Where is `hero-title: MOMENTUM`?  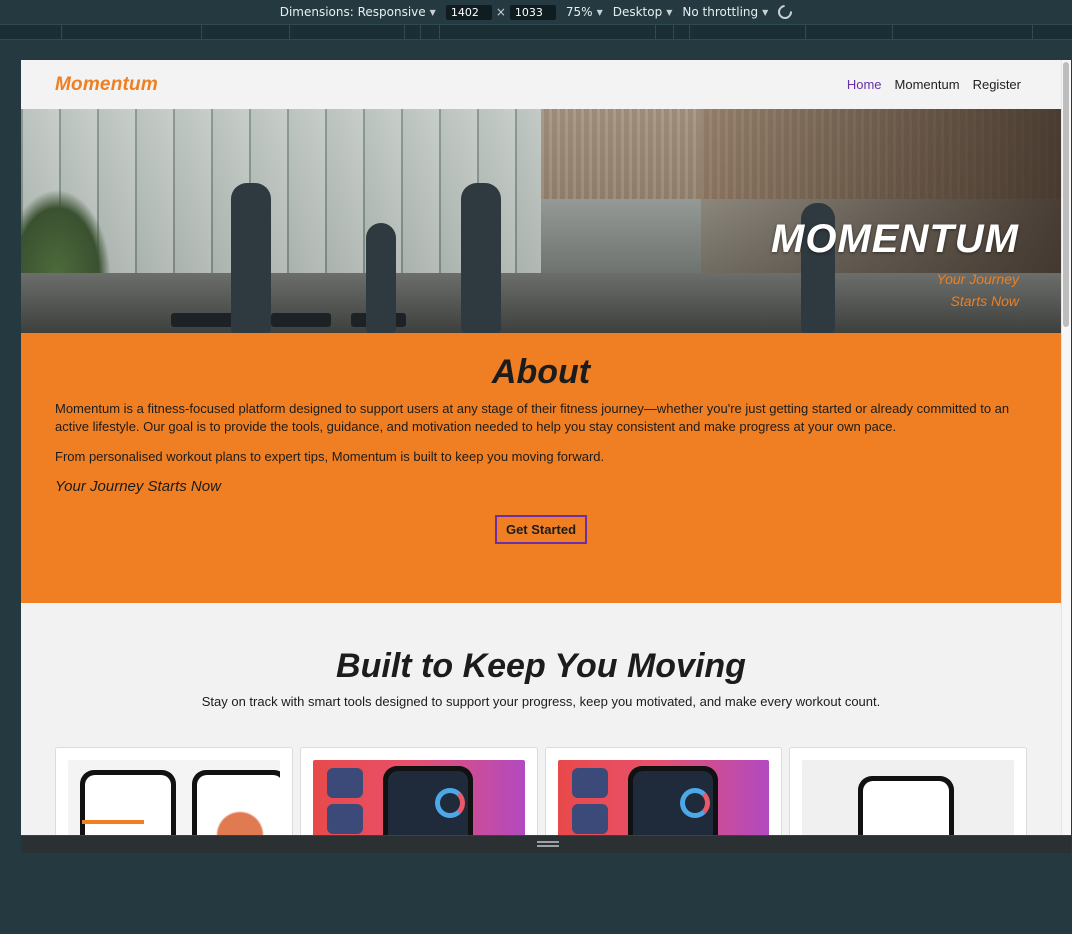 hero-title: MOMENTUM is located at coordinates (895, 239).